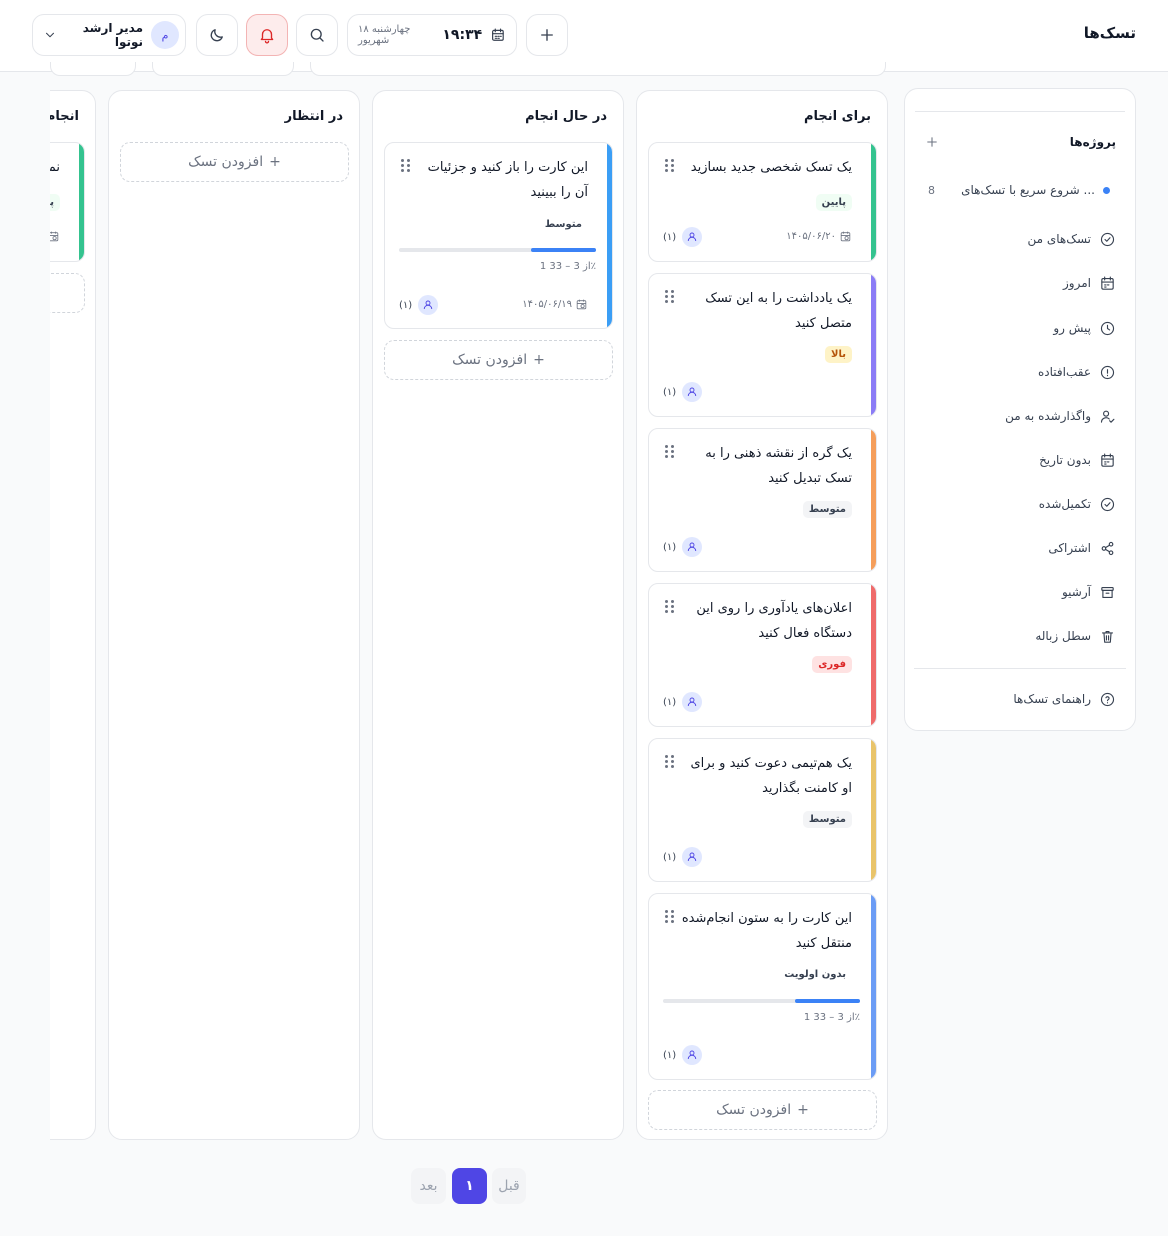 The image size is (1168, 1236). I want to click on sidebar-item-completed: تکمیل‌شده, so click(1016, 504).